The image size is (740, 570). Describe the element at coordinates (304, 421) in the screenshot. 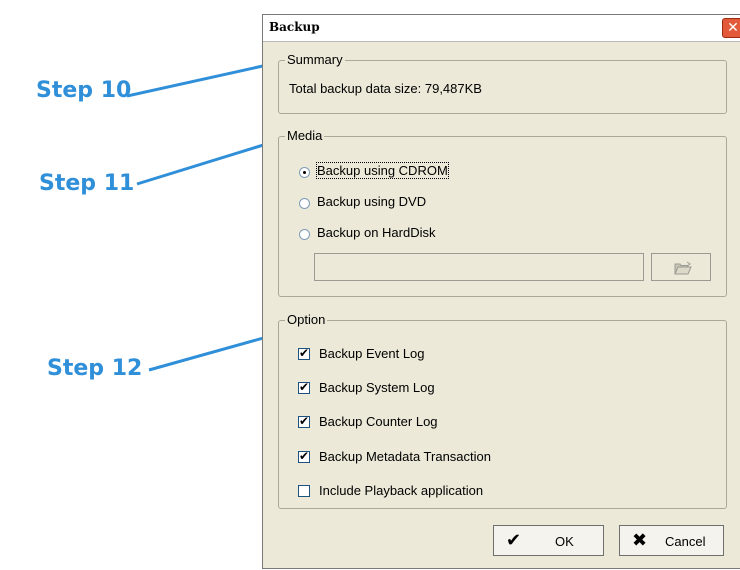

I see `checkbox-counter-log: ✔` at that location.